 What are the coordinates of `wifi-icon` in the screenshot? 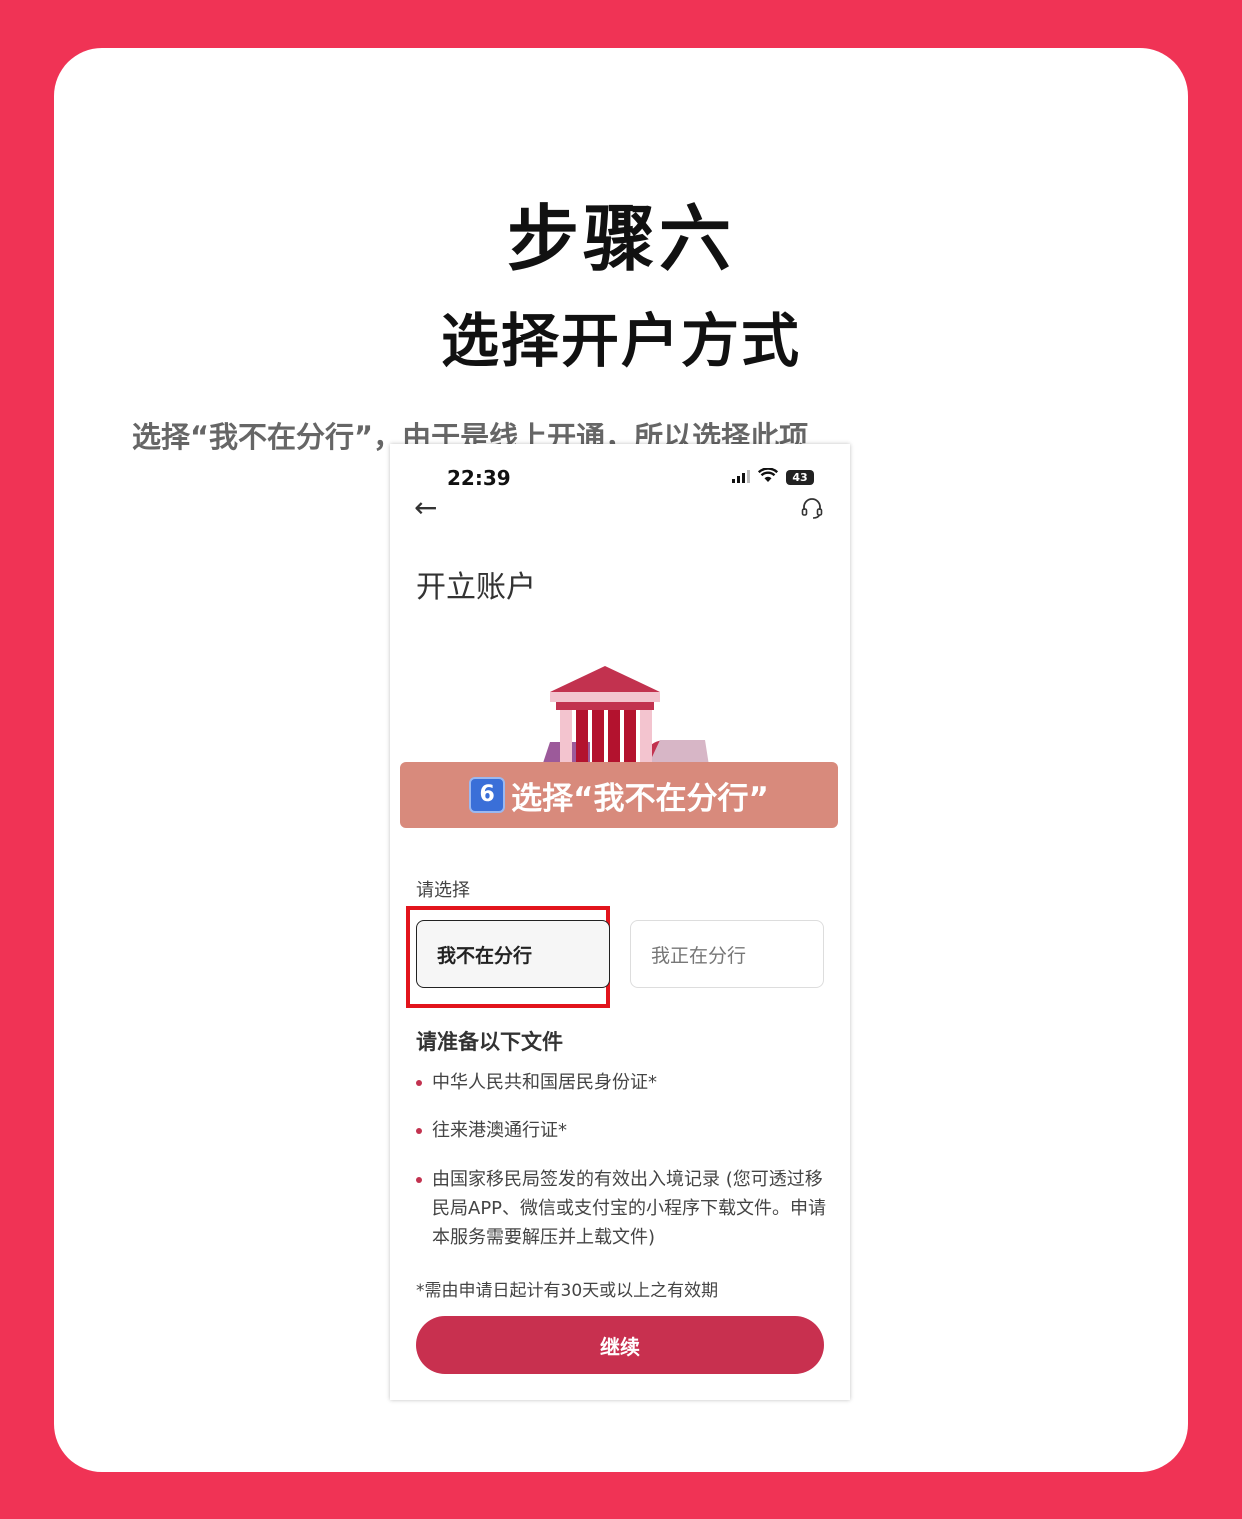 It's located at (768, 475).